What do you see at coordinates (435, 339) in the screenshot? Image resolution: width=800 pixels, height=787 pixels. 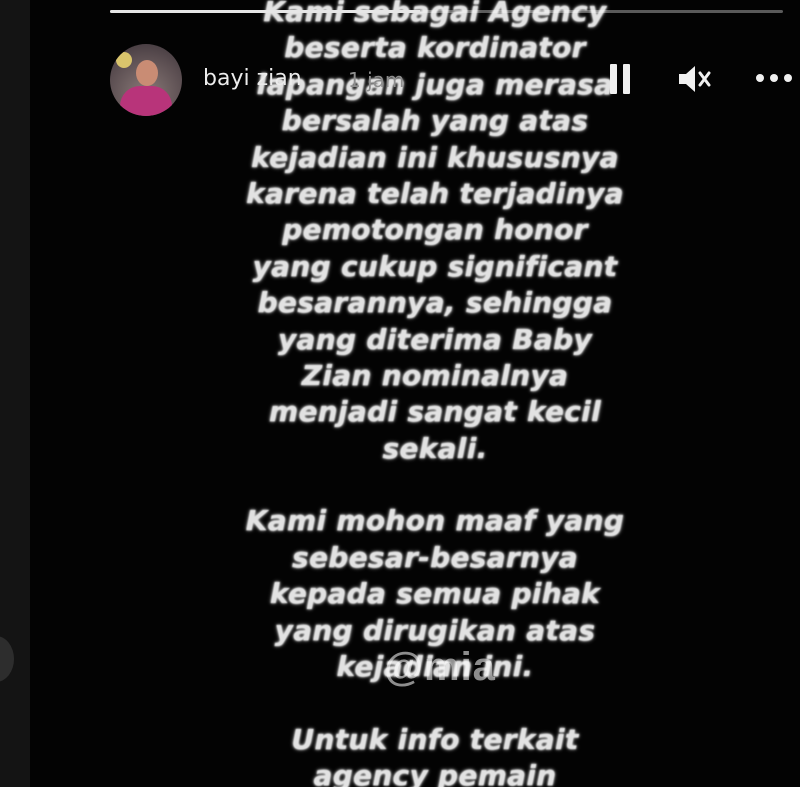 I see `story-text-line: yang diterima Baby` at bounding box center [435, 339].